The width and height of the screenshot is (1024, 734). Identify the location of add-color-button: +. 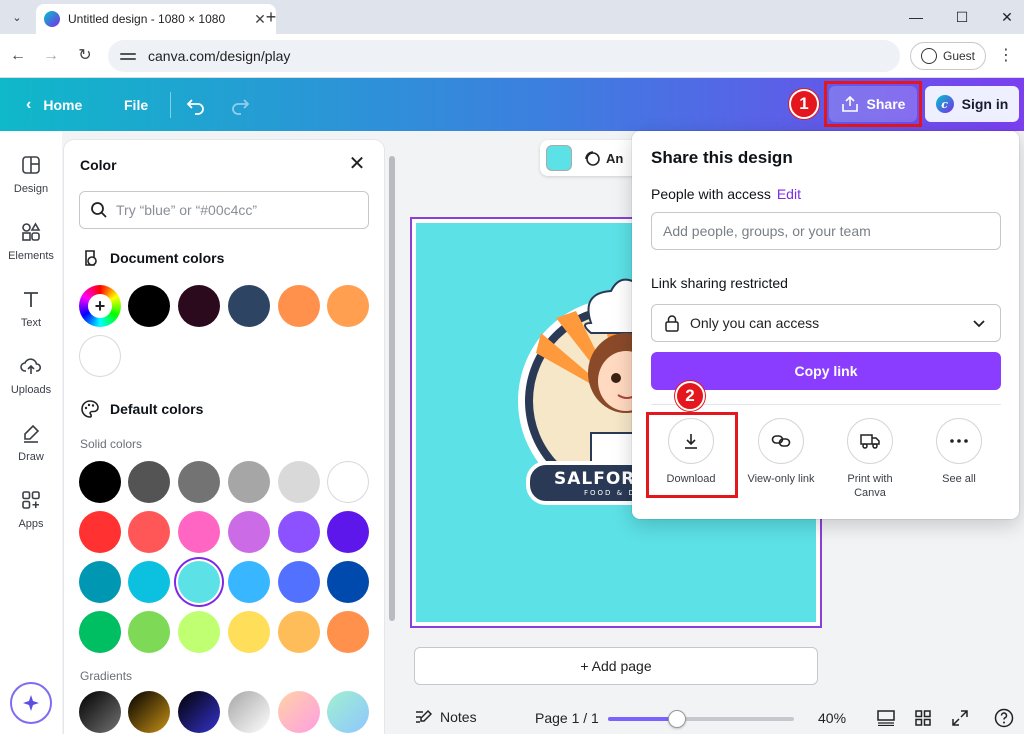
(100, 306).